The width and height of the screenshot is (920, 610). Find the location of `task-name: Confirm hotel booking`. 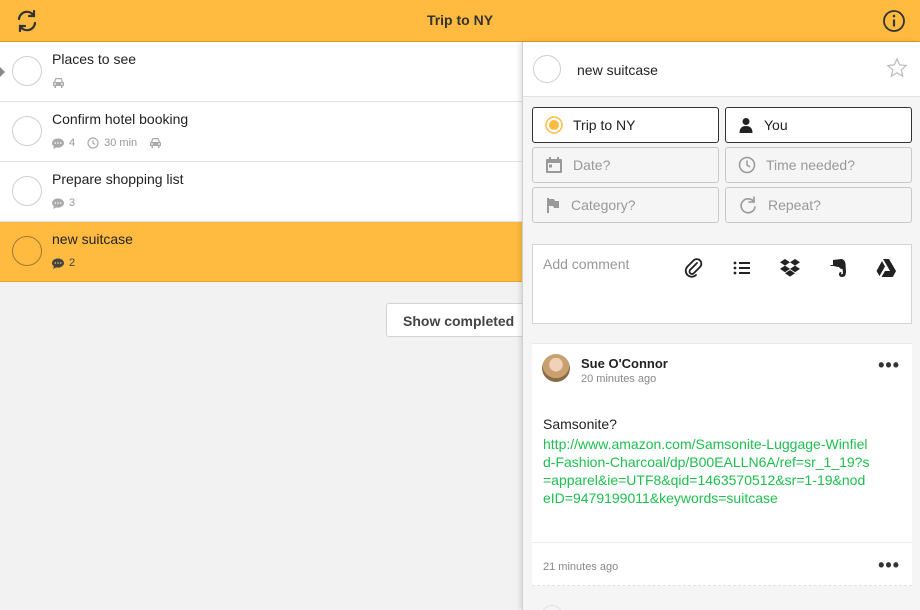

task-name: Confirm hotel booking is located at coordinates (120, 119).